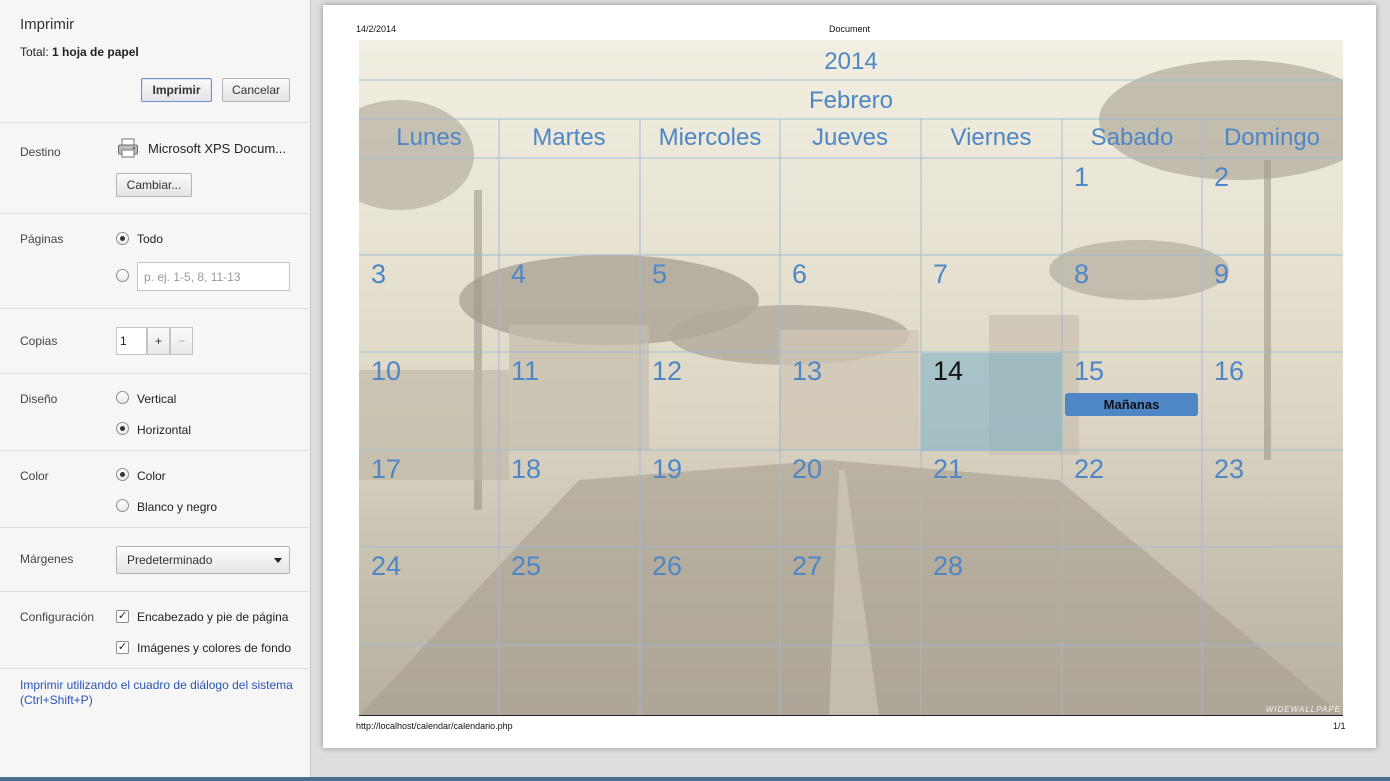 The width and height of the screenshot is (1390, 781). I want to click on margins-selected-value: Predeterminado, so click(170, 560).